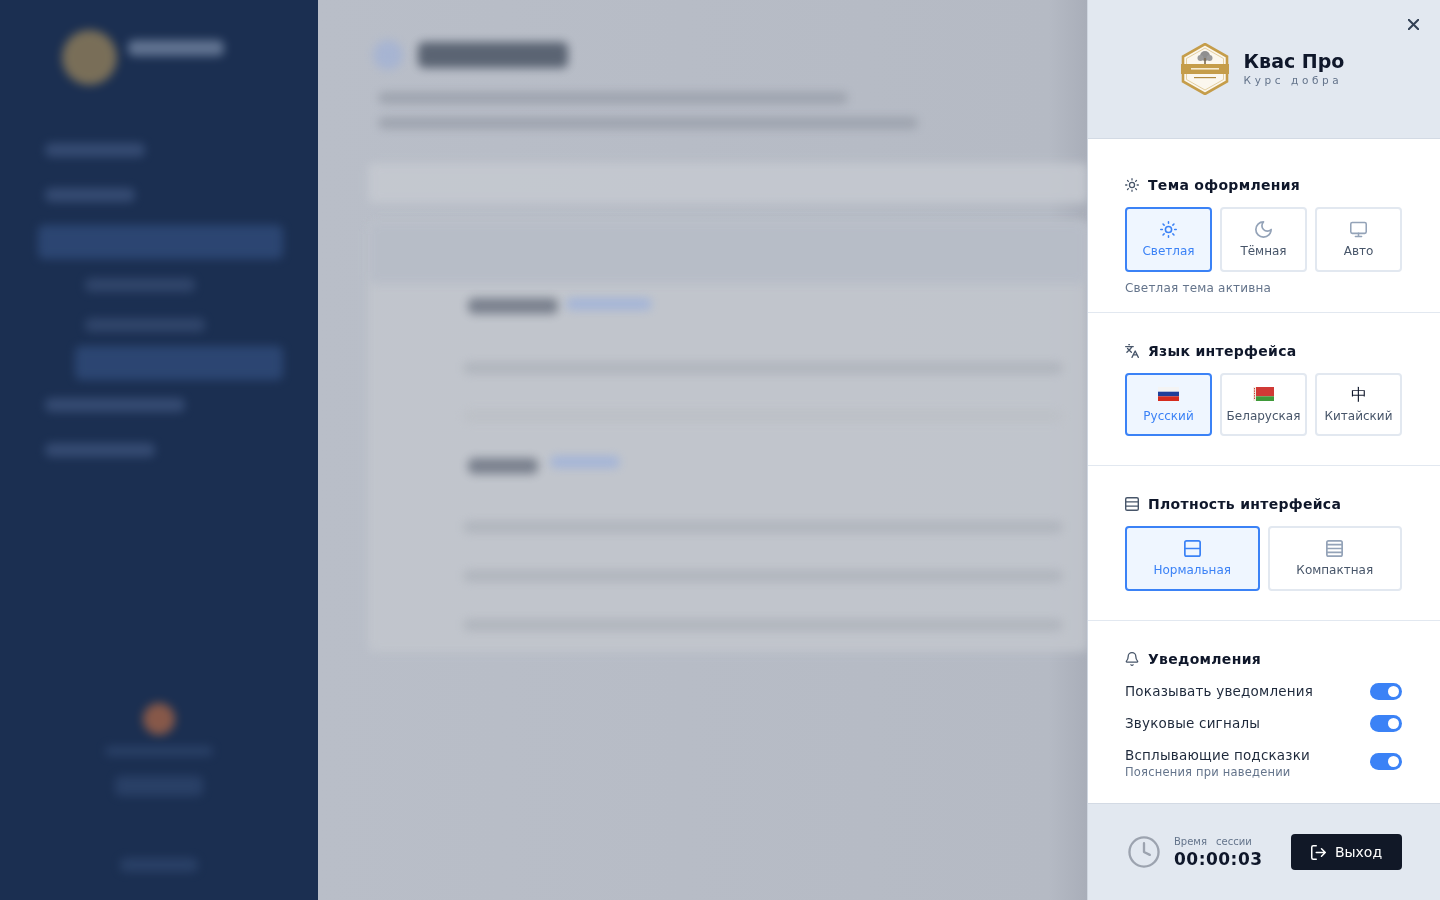  What do you see at coordinates (1293, 80) in the screenshot?
I see `brand-subtitle: Курс добра` at bounding box center [1293, 80].